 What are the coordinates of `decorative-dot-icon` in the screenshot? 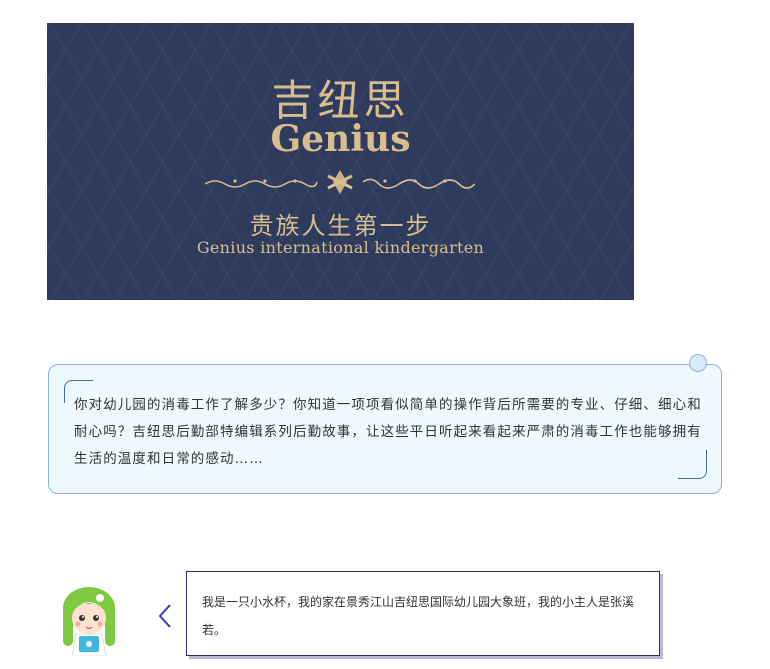 It's located at (698, 363).